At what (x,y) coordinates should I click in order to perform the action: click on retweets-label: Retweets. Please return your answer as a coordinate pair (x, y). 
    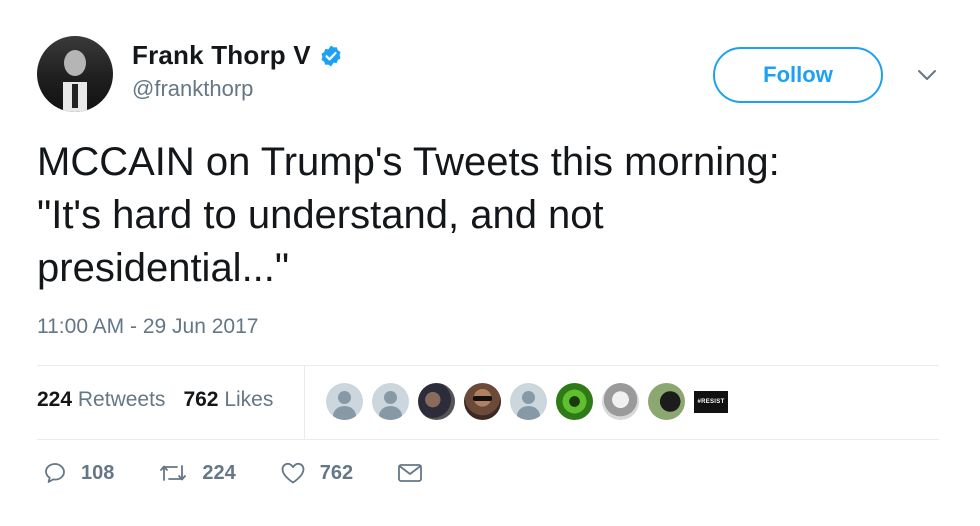
    Looking at the image, I should click on (121, 399).